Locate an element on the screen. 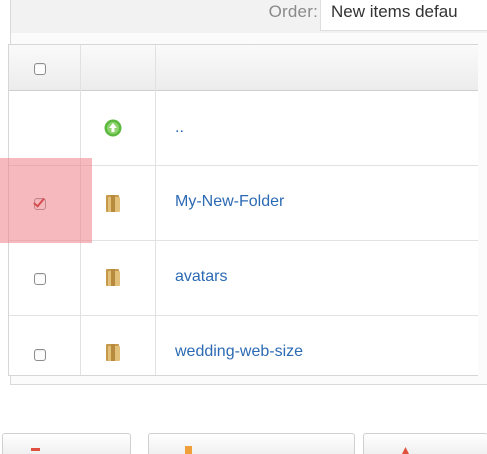 Image resolution: width=487 pixels, height=454 pixels. parent-directory-link: .. is located at coordinates (179, 128).